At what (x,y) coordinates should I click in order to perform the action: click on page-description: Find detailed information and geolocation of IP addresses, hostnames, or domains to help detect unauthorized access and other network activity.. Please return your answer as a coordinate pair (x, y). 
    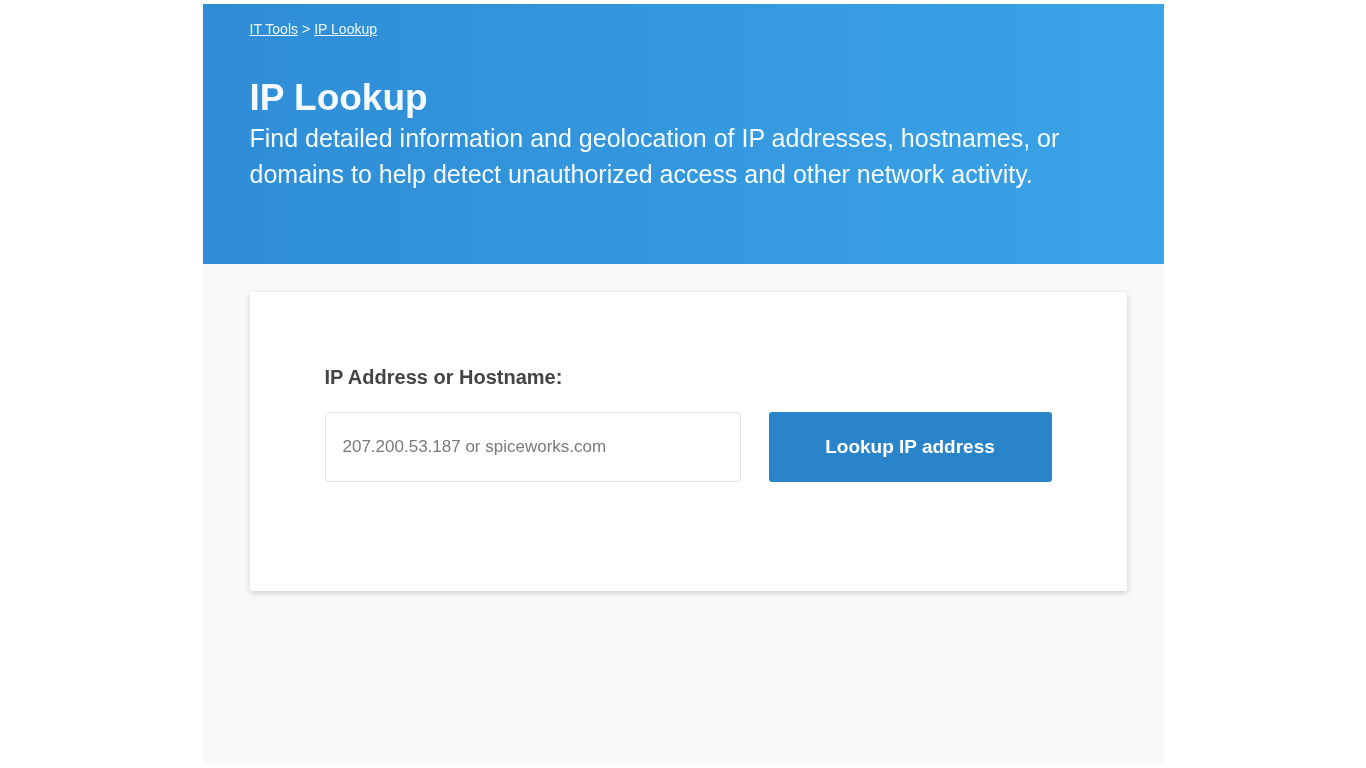
    Looking at the image, I should click on (655, 156).